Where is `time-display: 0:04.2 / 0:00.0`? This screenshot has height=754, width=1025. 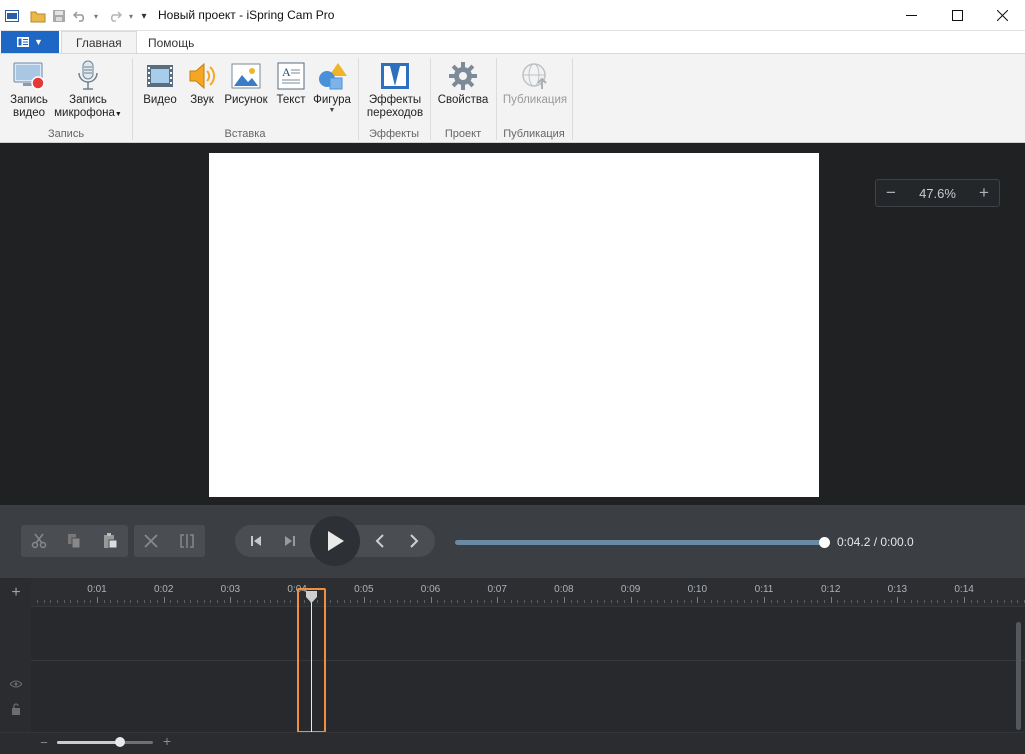 time-display: 0:04.2 / 0:00.0 is located at coordinates (875, 542).